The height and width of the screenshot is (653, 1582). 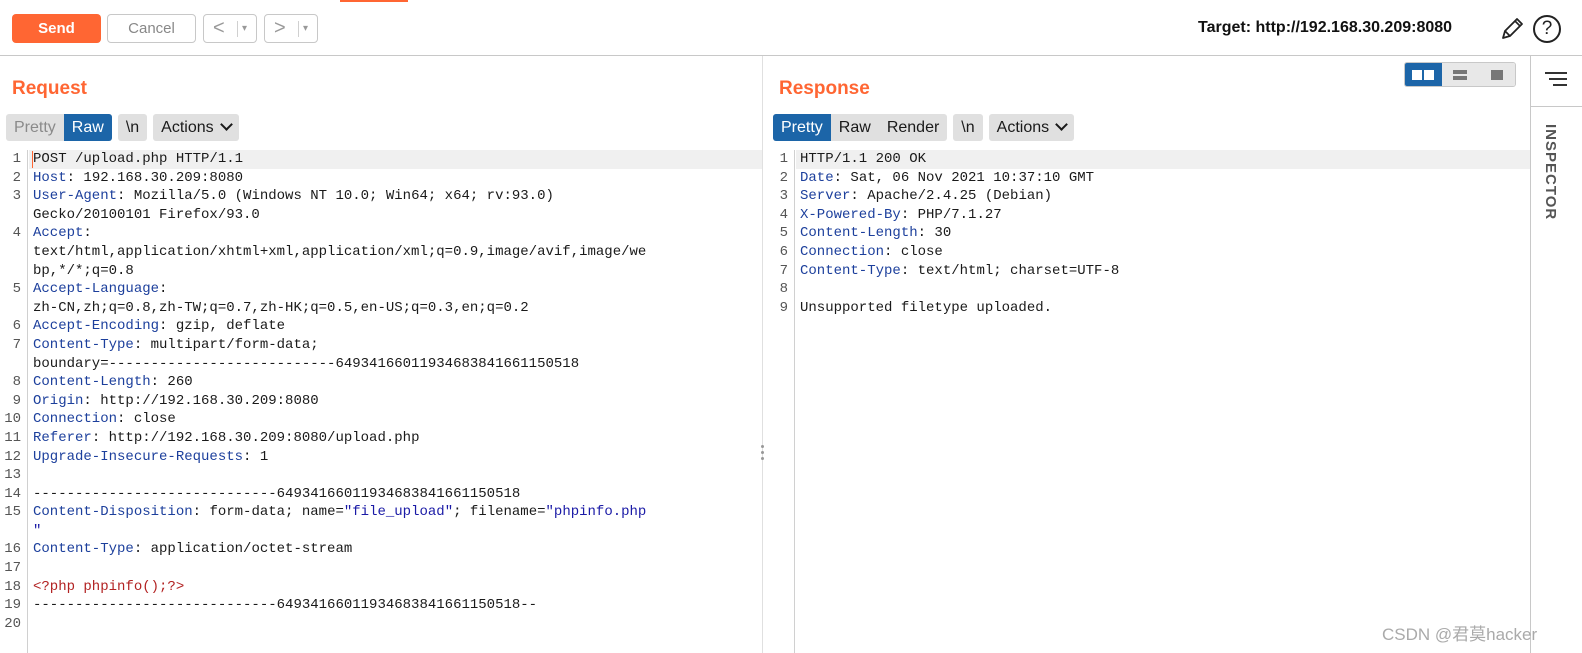 I want to click on code-line: Accept-Language:, so click(x=339, y=289).